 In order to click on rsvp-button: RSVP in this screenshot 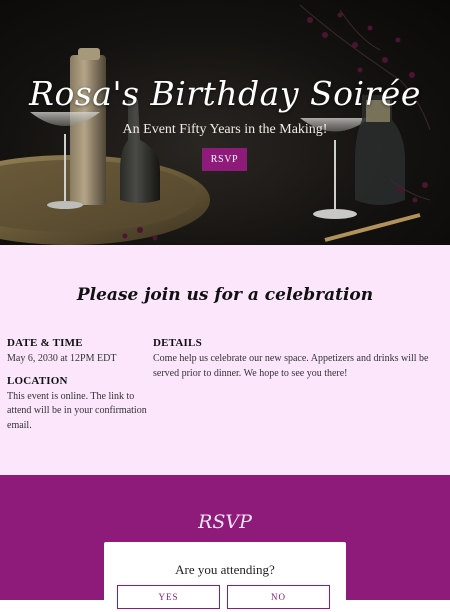, I will do `click(224, 159)`.